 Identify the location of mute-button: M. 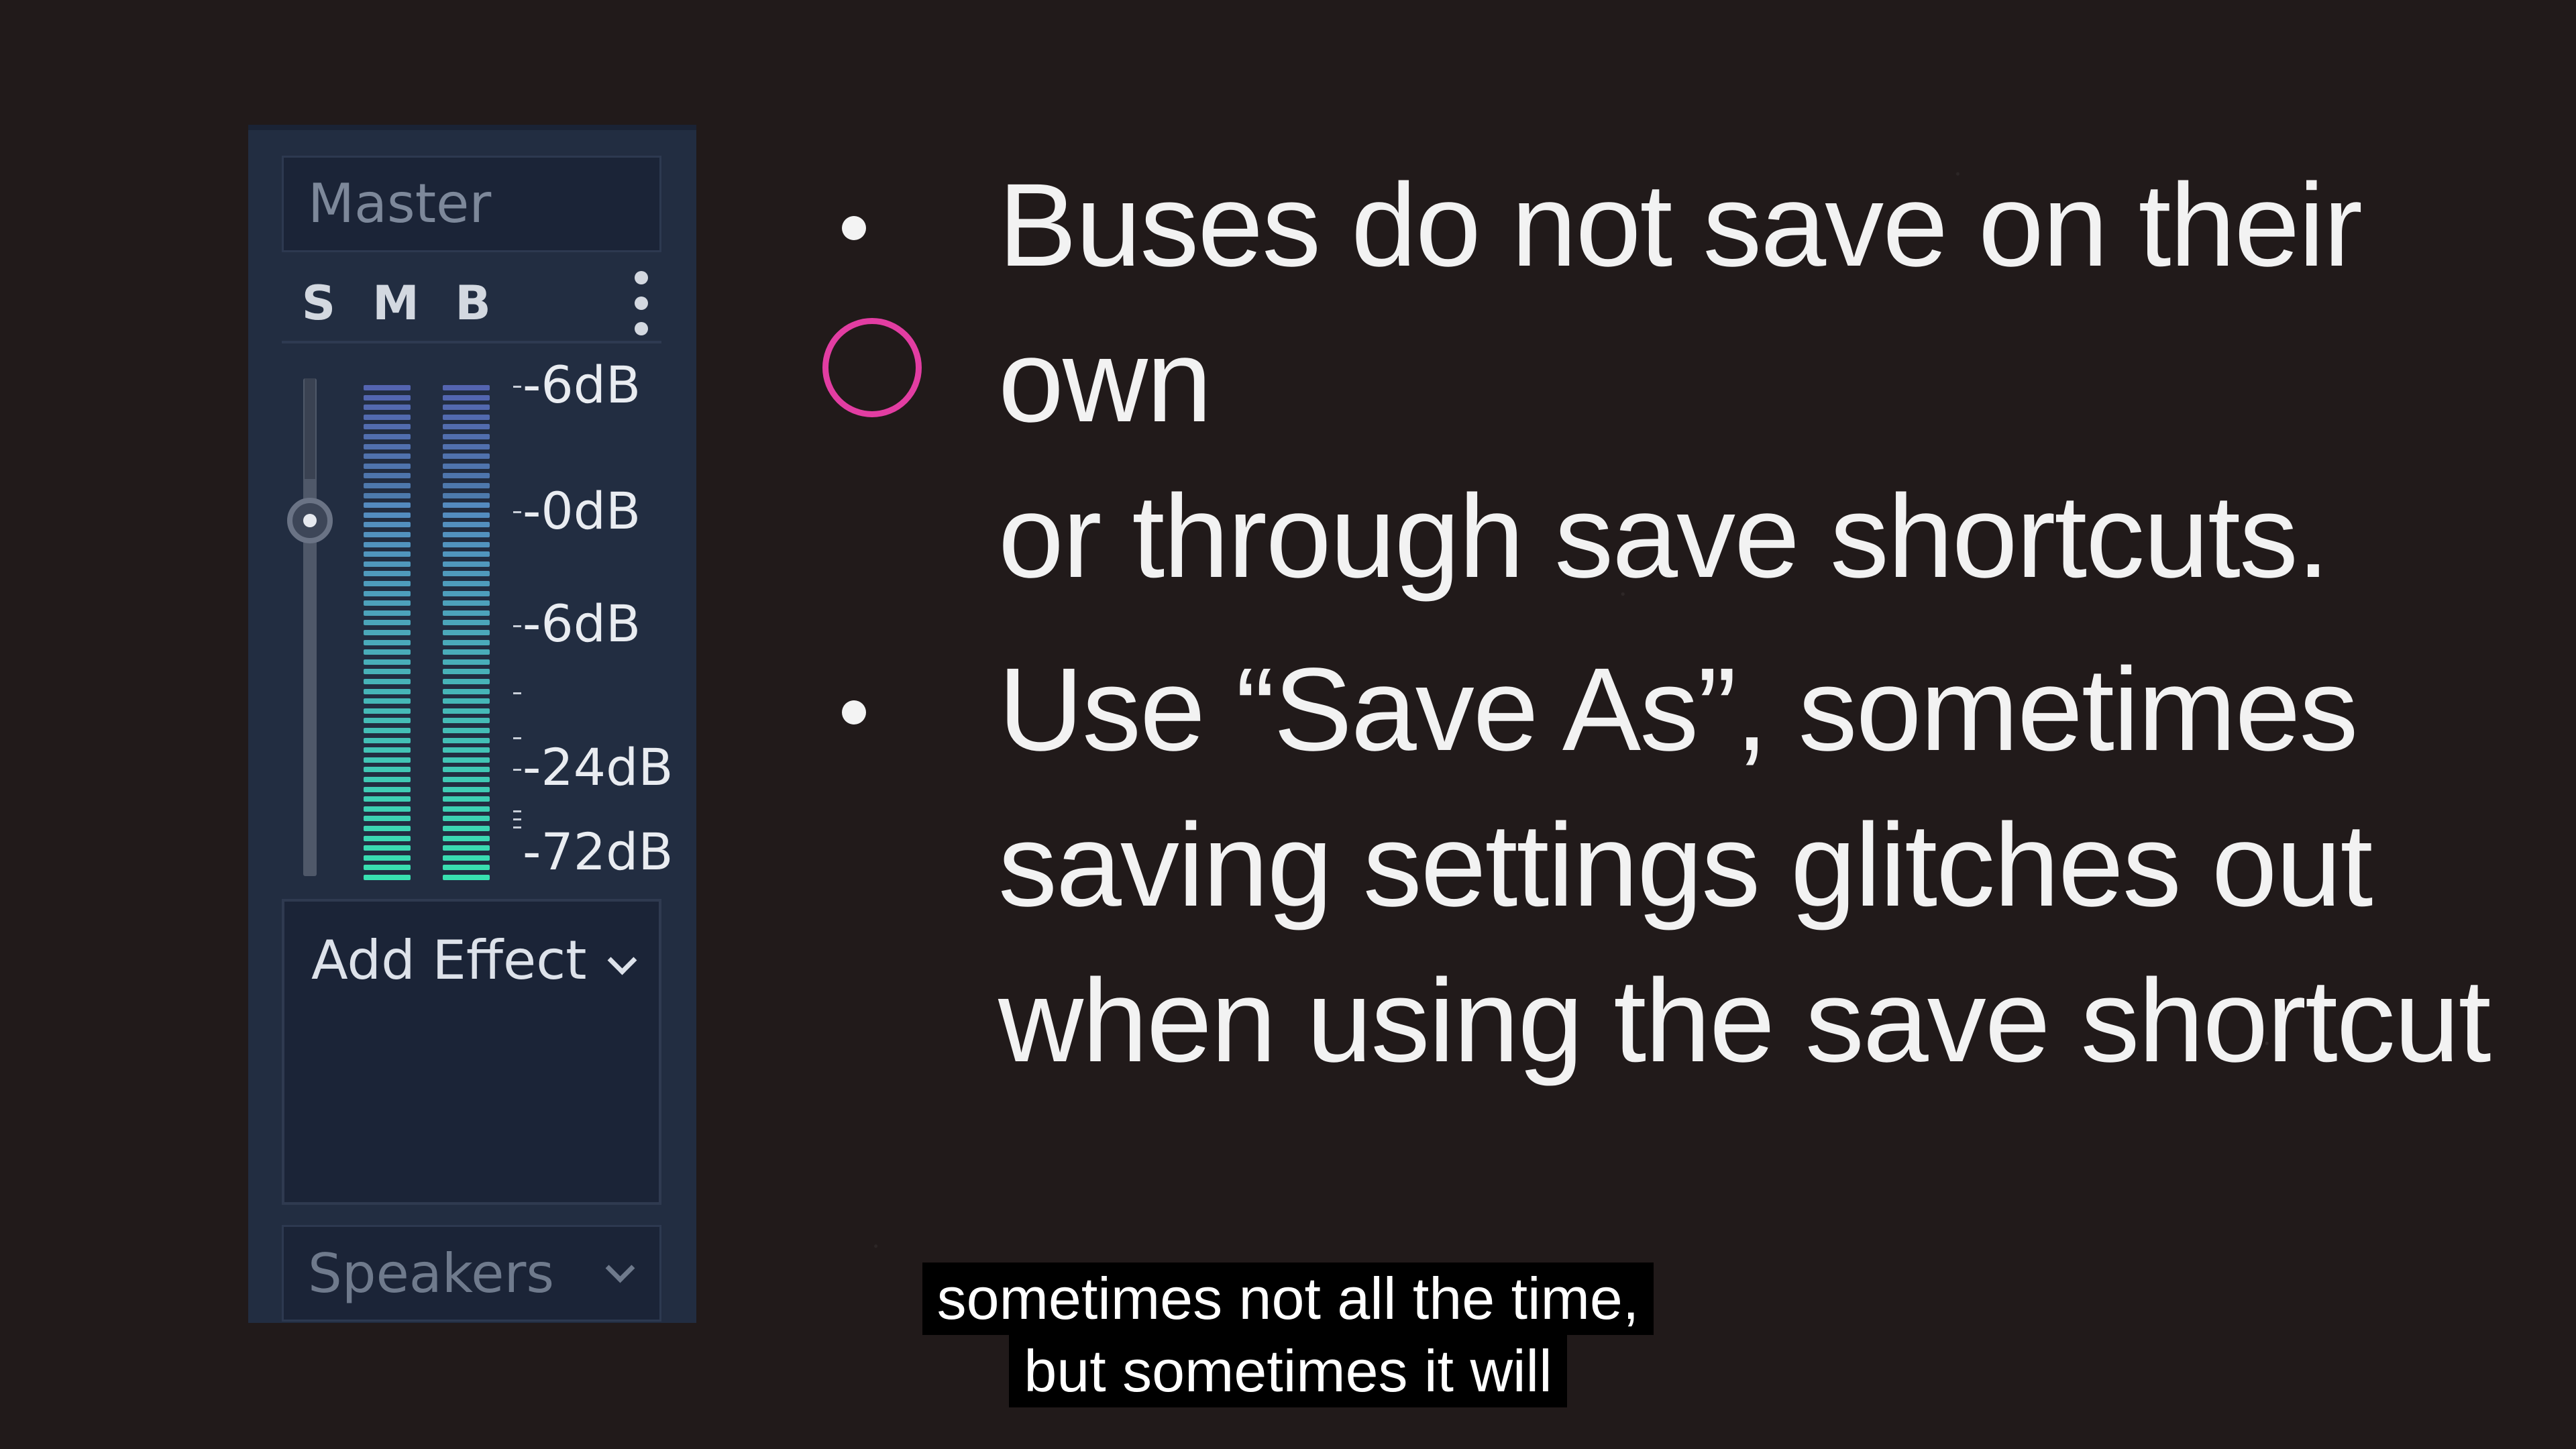
(396, 303).